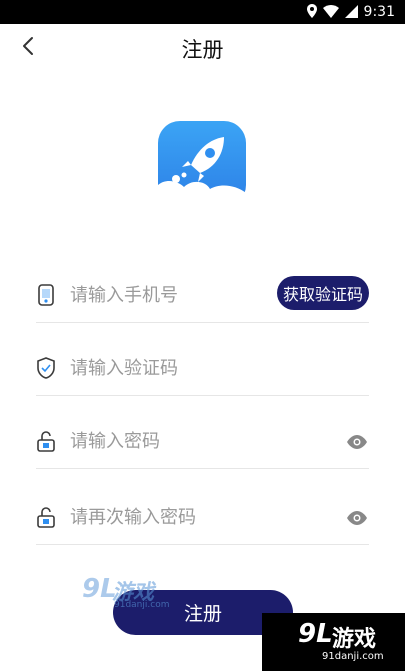 Image resolution: width=405 pixels, height=671 pixels. What do you see at coordinates (180, 517) in the screenshot?
I see `confirm-password-input` at bounding box center [180, 517].